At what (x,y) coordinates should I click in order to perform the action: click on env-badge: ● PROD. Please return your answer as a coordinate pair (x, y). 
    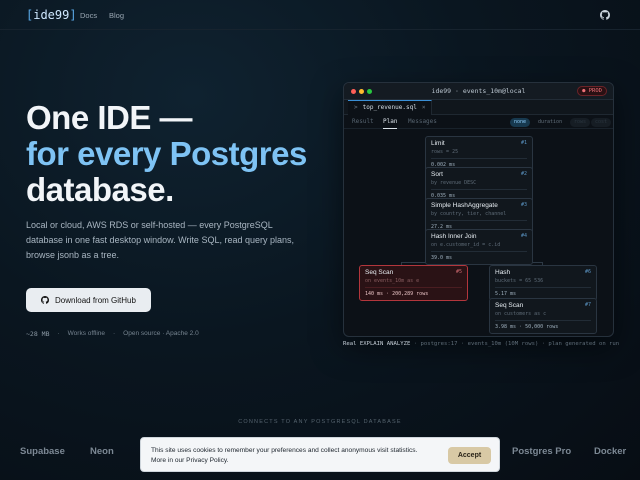
    Looking at the image, I should click on (592, 91).